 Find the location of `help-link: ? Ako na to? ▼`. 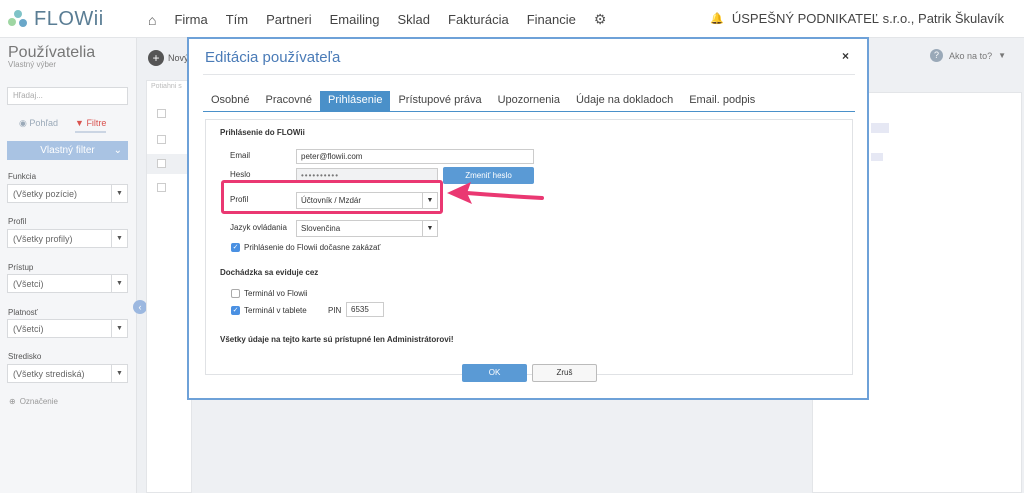

help-link: ? Ako na to? ▼ is located at coordinates (968, 55).